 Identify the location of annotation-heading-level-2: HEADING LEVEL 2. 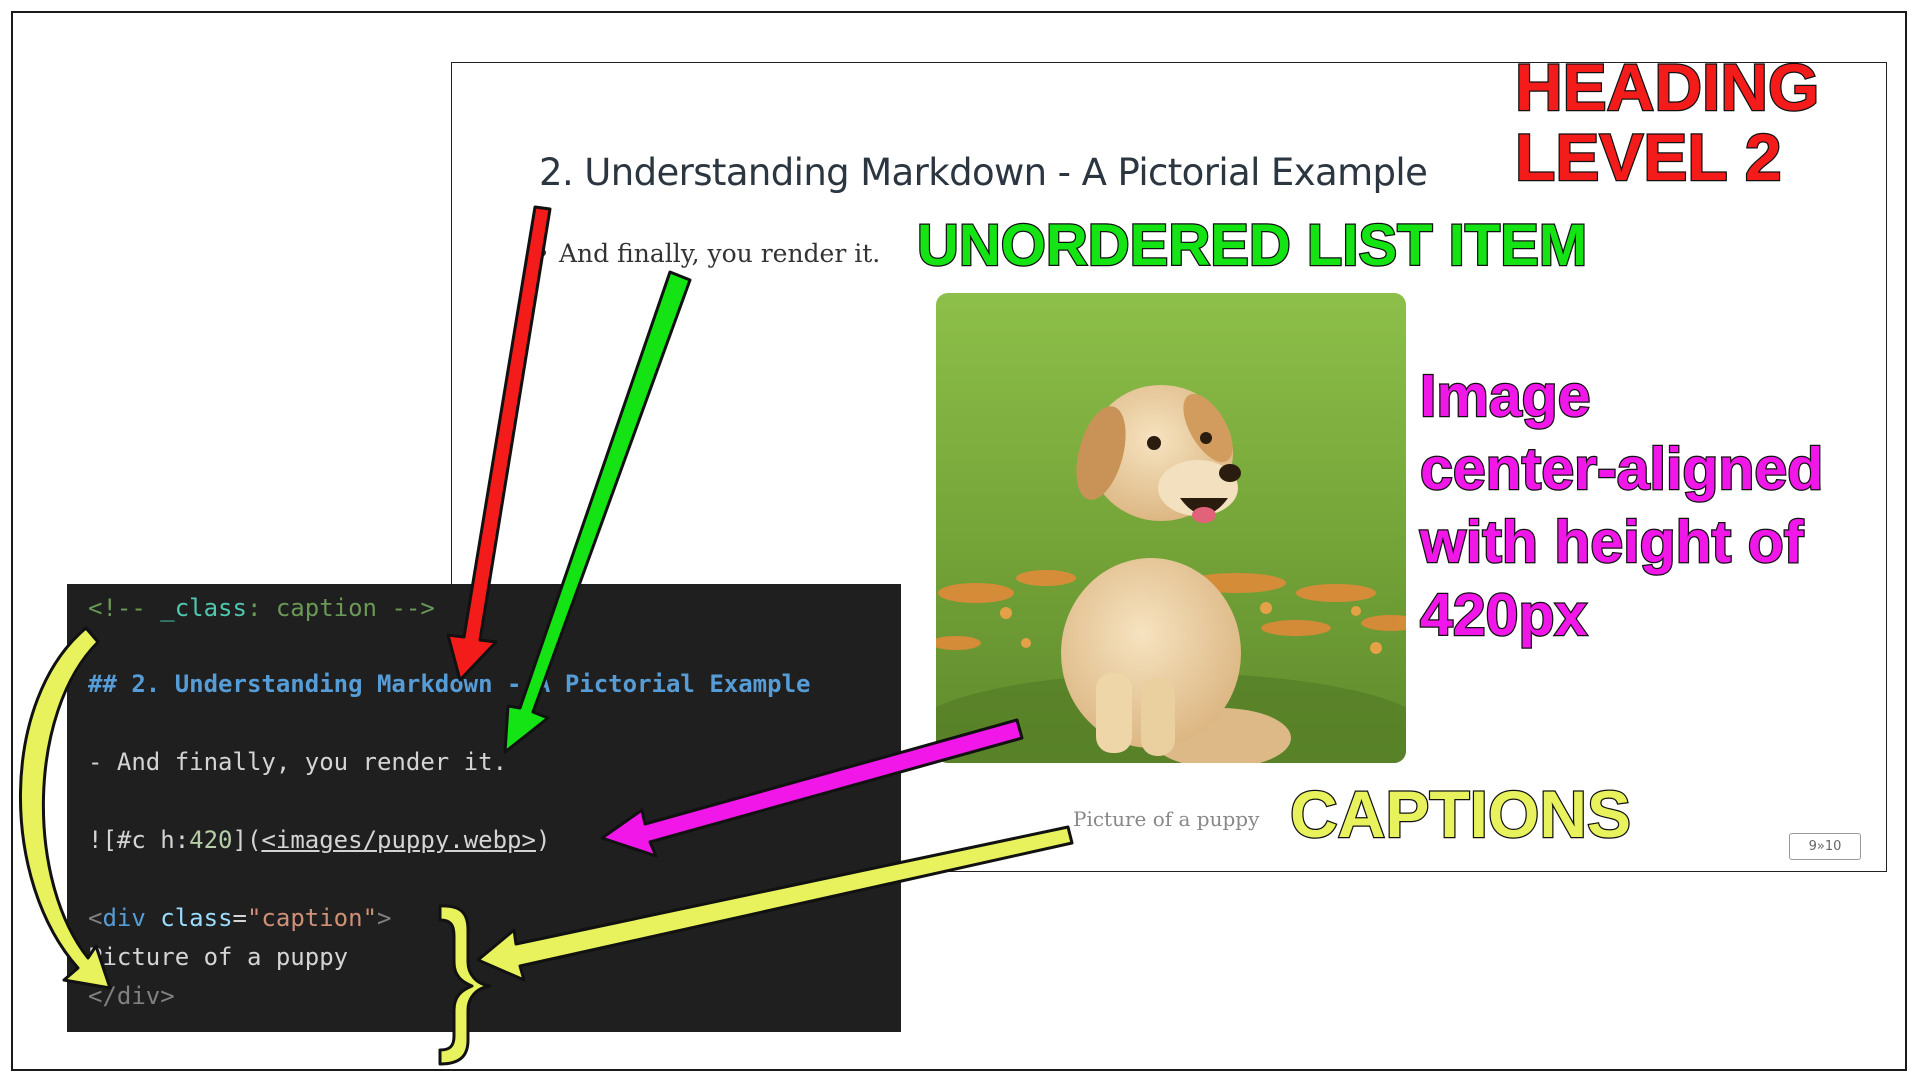
(1667, 122).